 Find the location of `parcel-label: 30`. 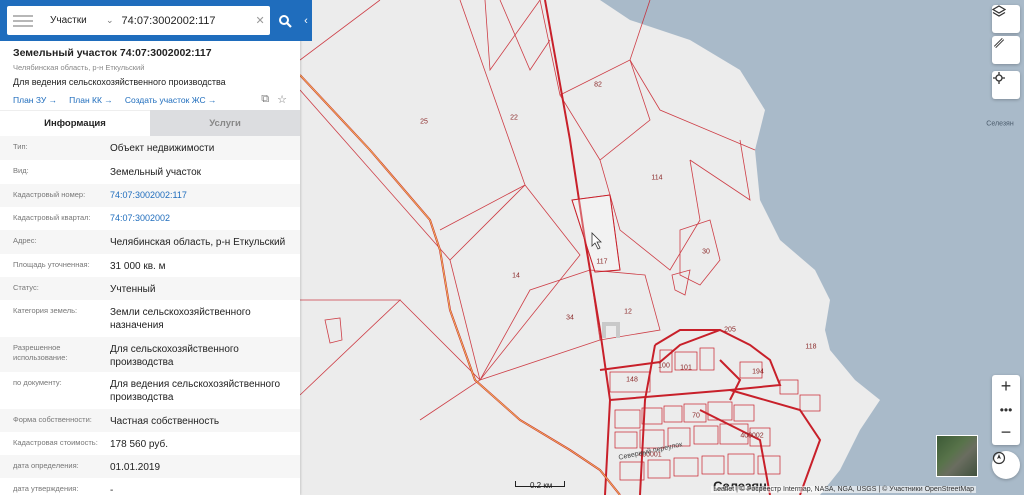

parcel-label: 30 is located at coordinates (706, 252).